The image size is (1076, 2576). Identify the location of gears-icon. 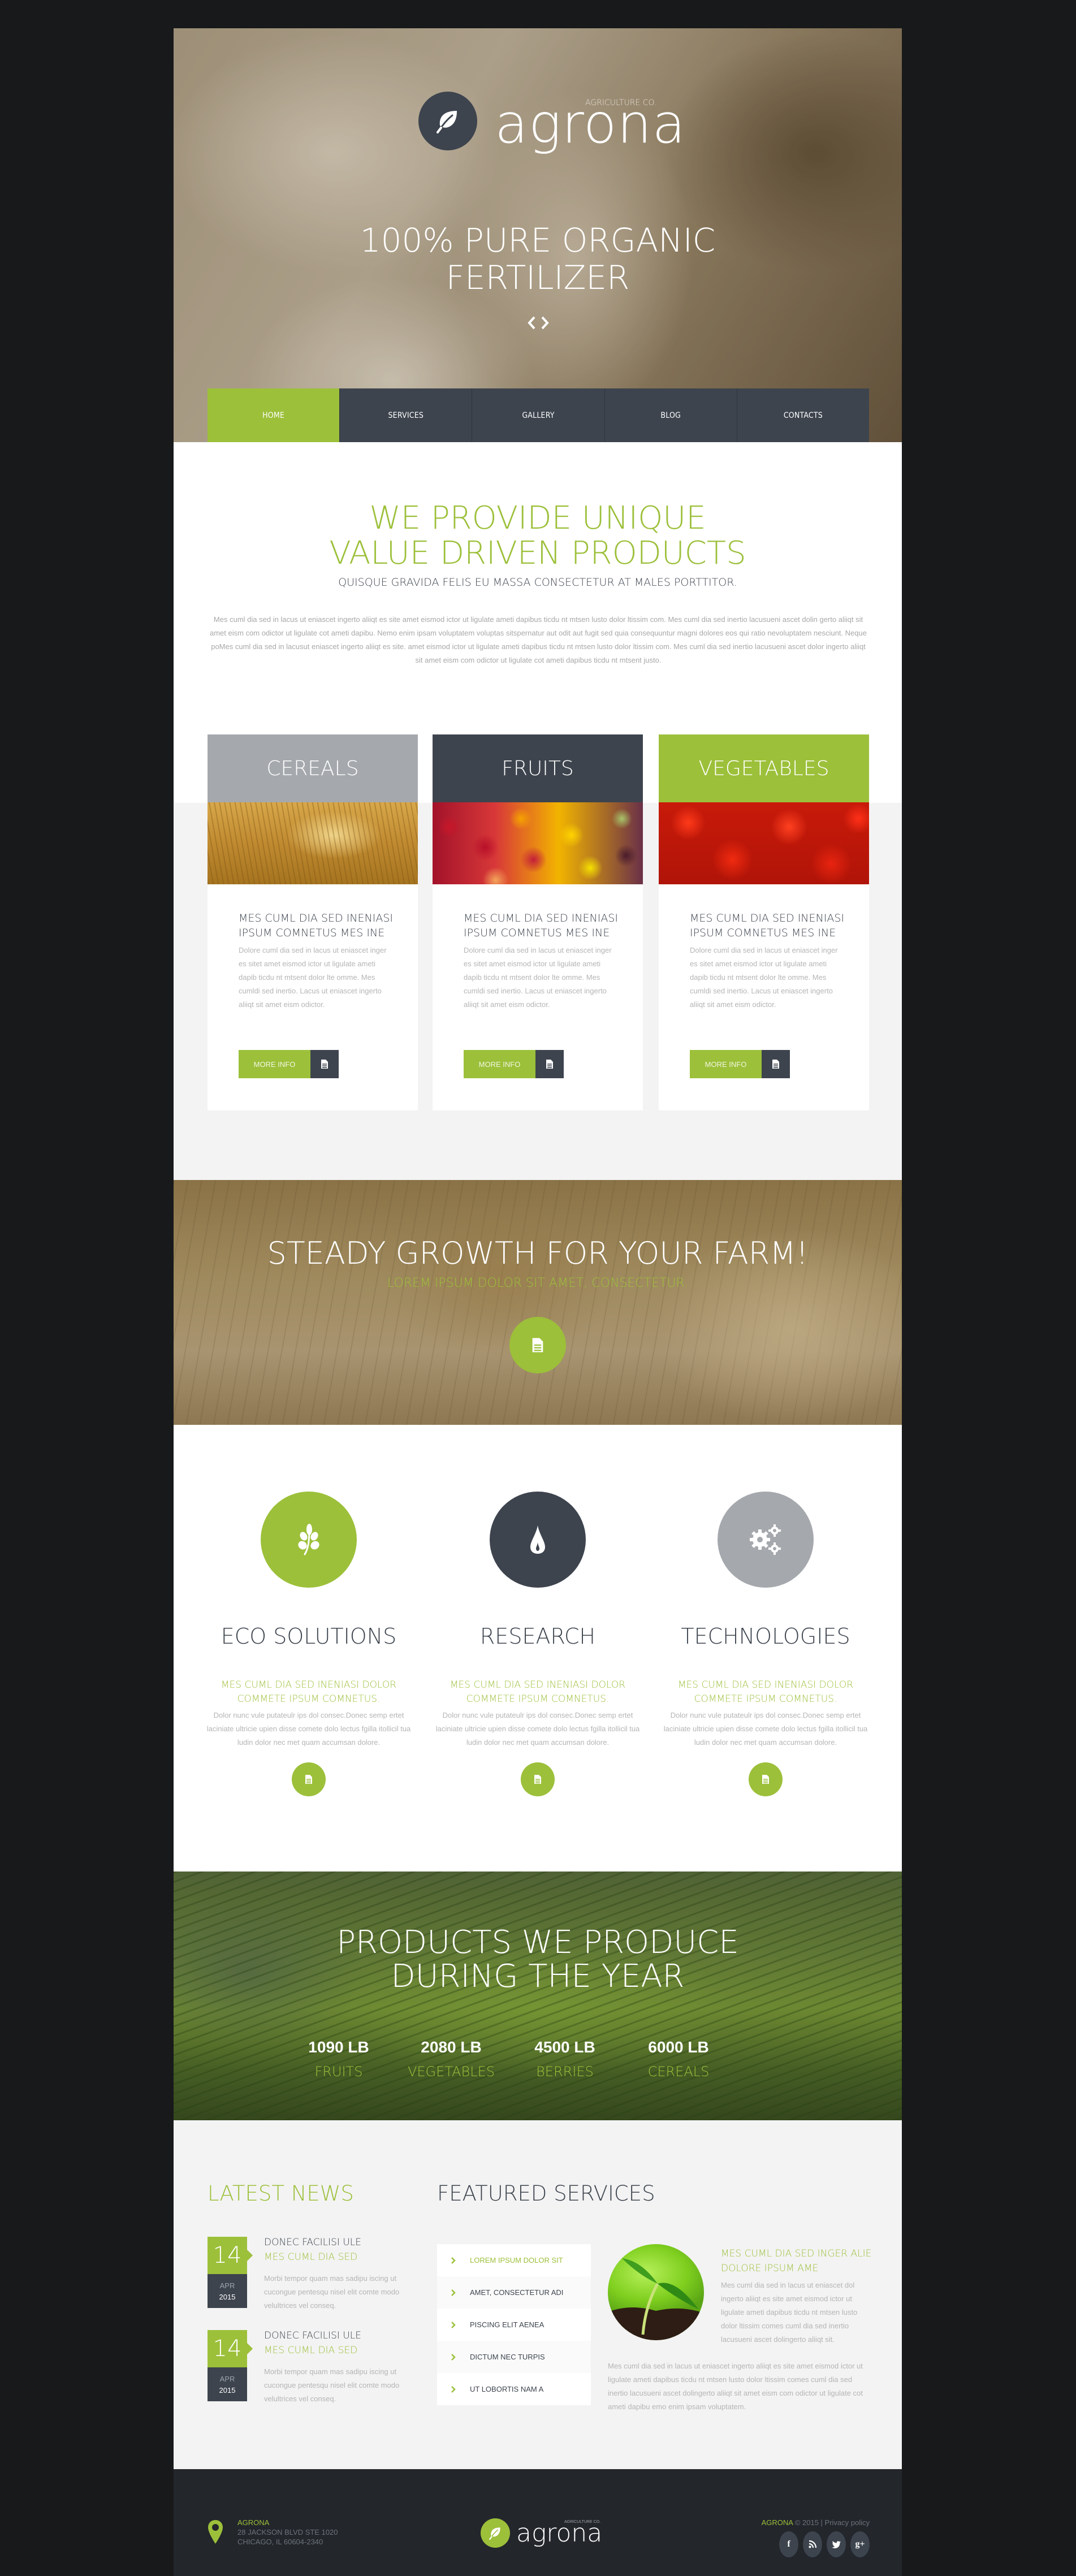
(765, 1539).